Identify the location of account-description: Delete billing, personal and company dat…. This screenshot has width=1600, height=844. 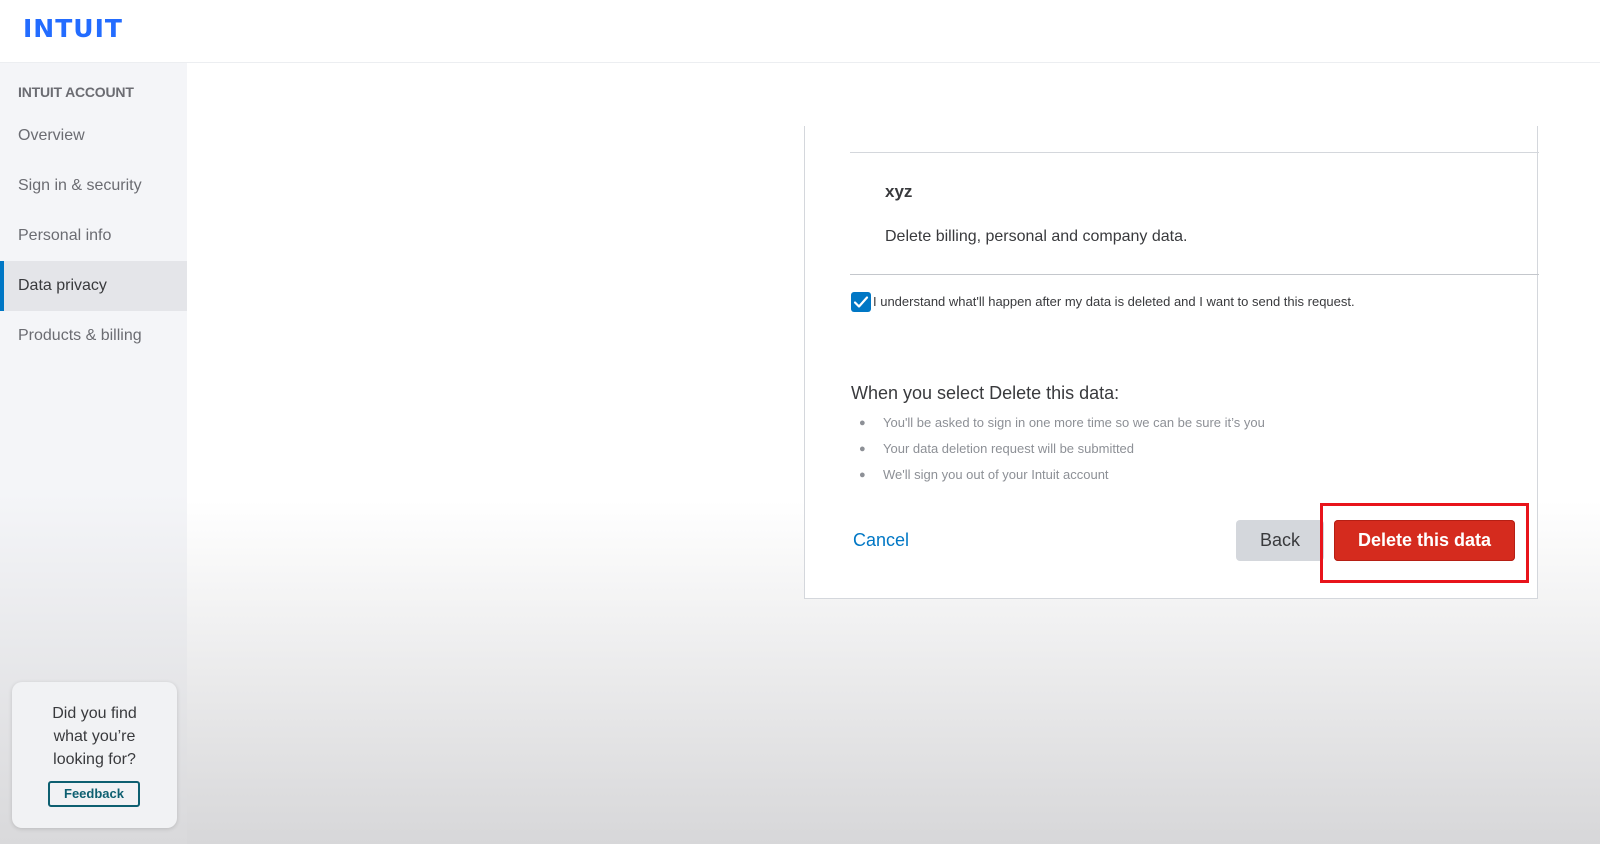
(1036, 236).